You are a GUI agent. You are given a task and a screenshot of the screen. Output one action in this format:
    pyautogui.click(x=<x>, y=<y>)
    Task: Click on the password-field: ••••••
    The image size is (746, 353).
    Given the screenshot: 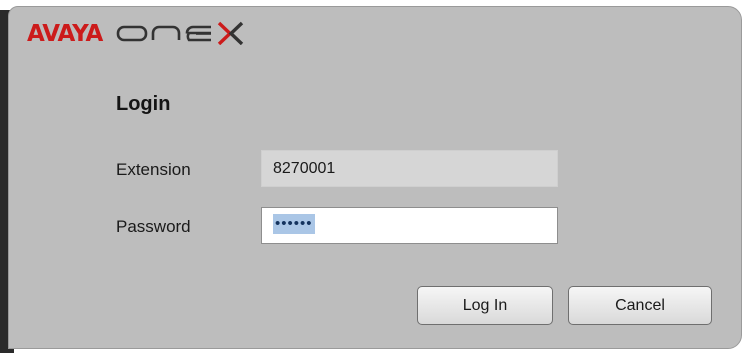 What is the action you would take?
    pyautogui.click(x=409, y=225)
    